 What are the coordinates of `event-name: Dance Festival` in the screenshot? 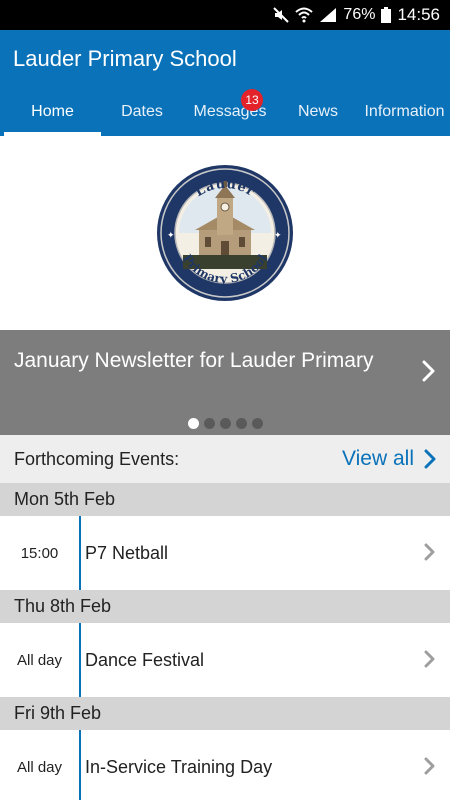 It's located at (145, 659).